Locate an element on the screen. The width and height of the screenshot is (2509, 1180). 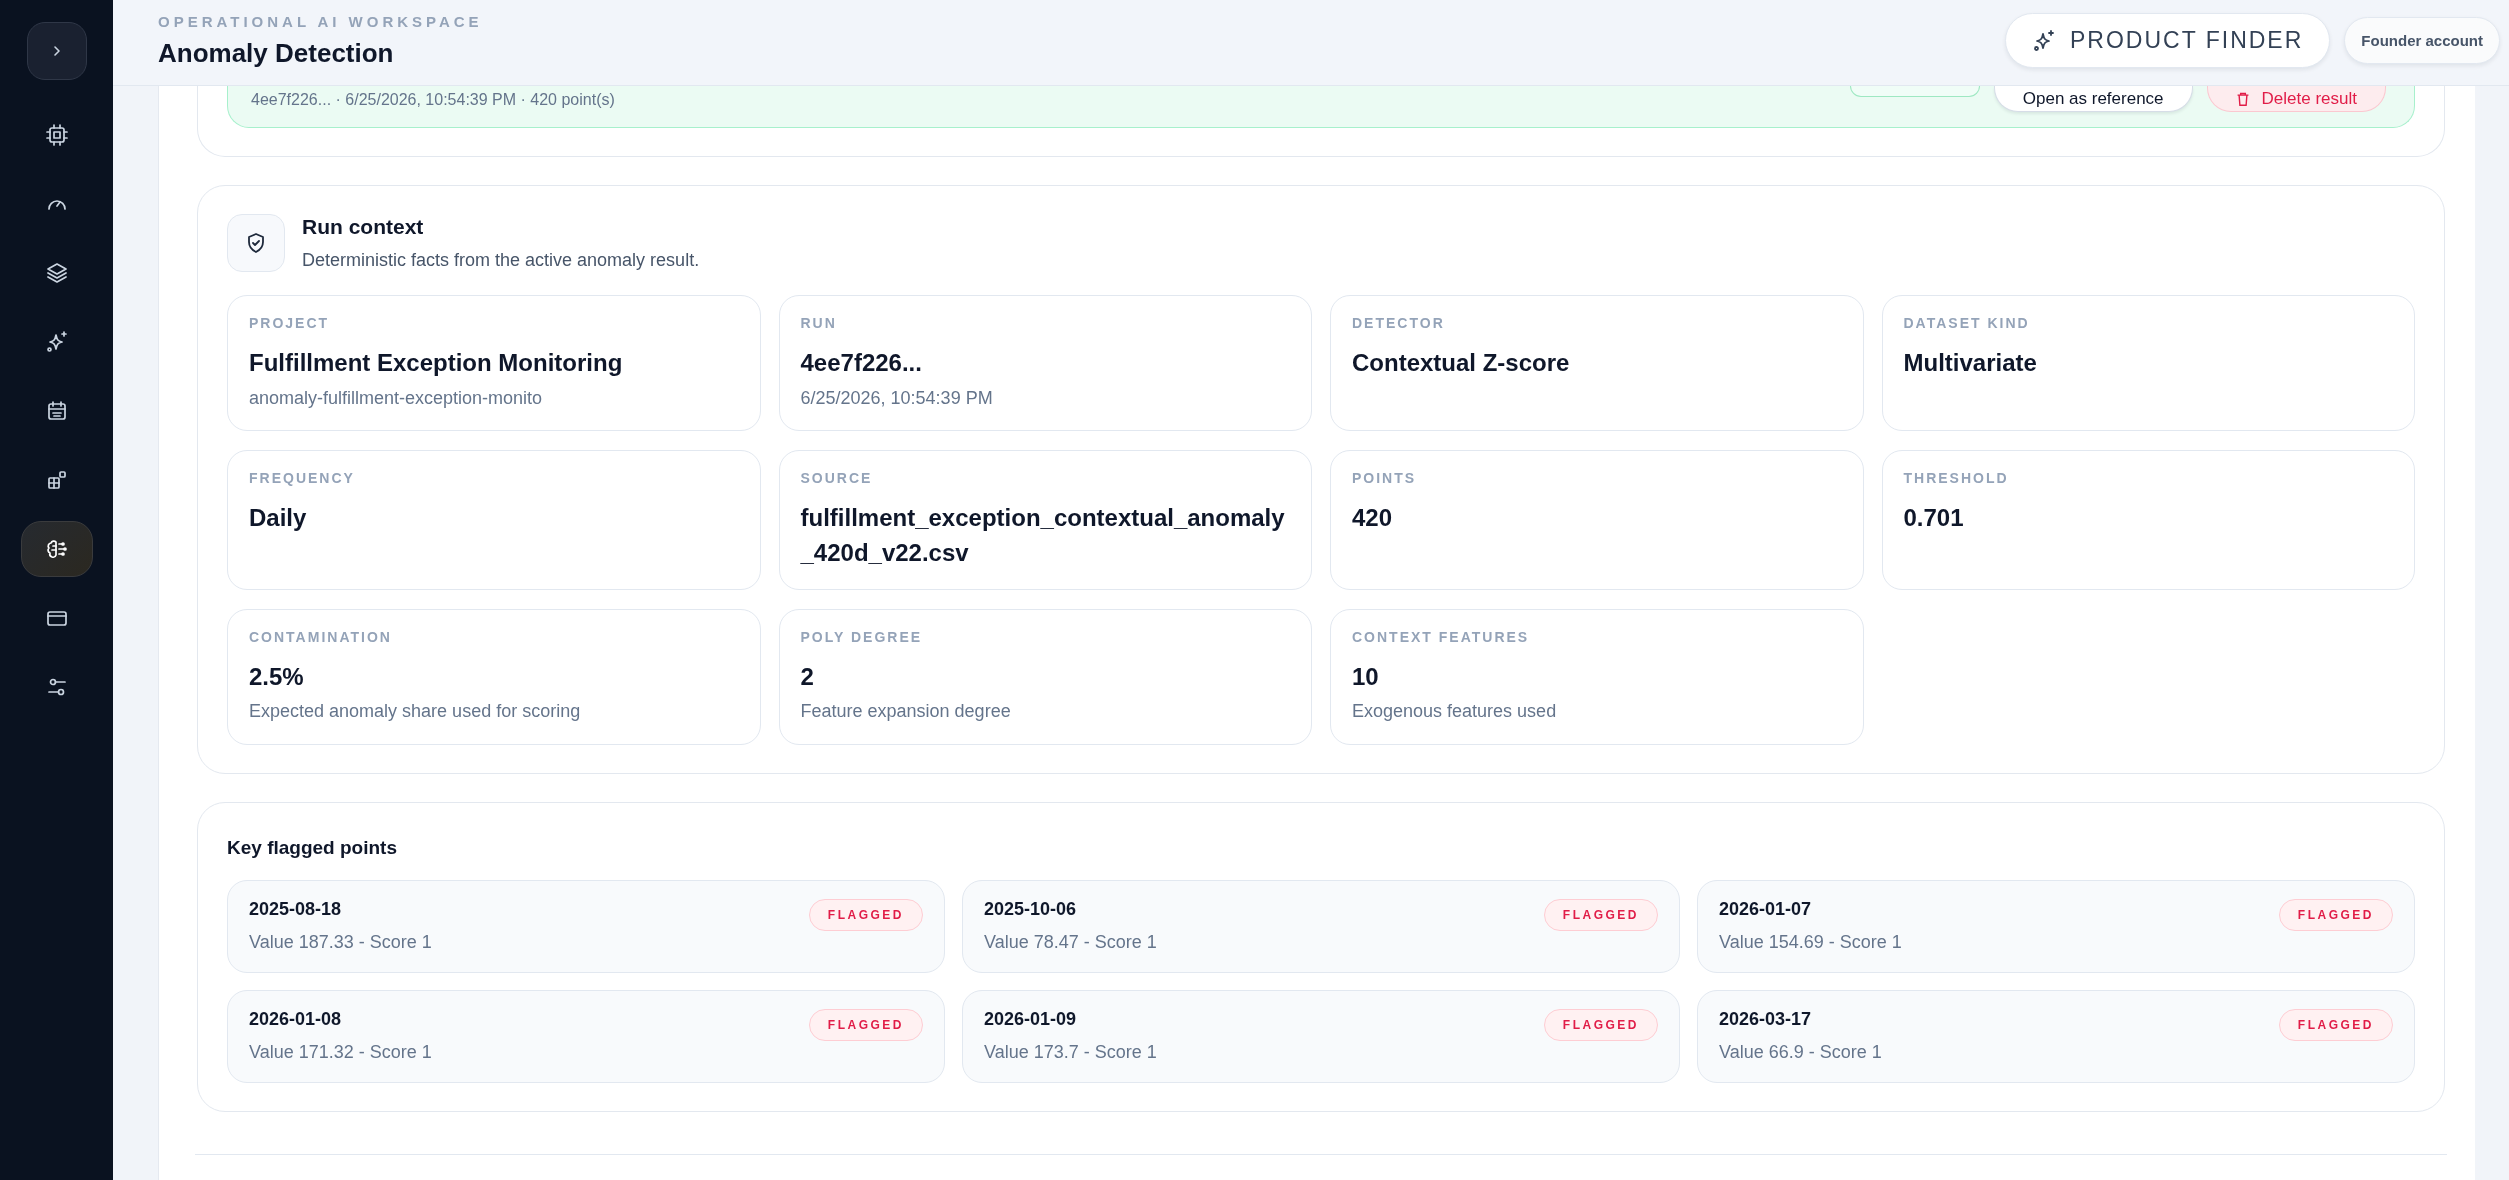
point-summary: Value 154.69 - Score 1 is located at coordinates (1810, 942).